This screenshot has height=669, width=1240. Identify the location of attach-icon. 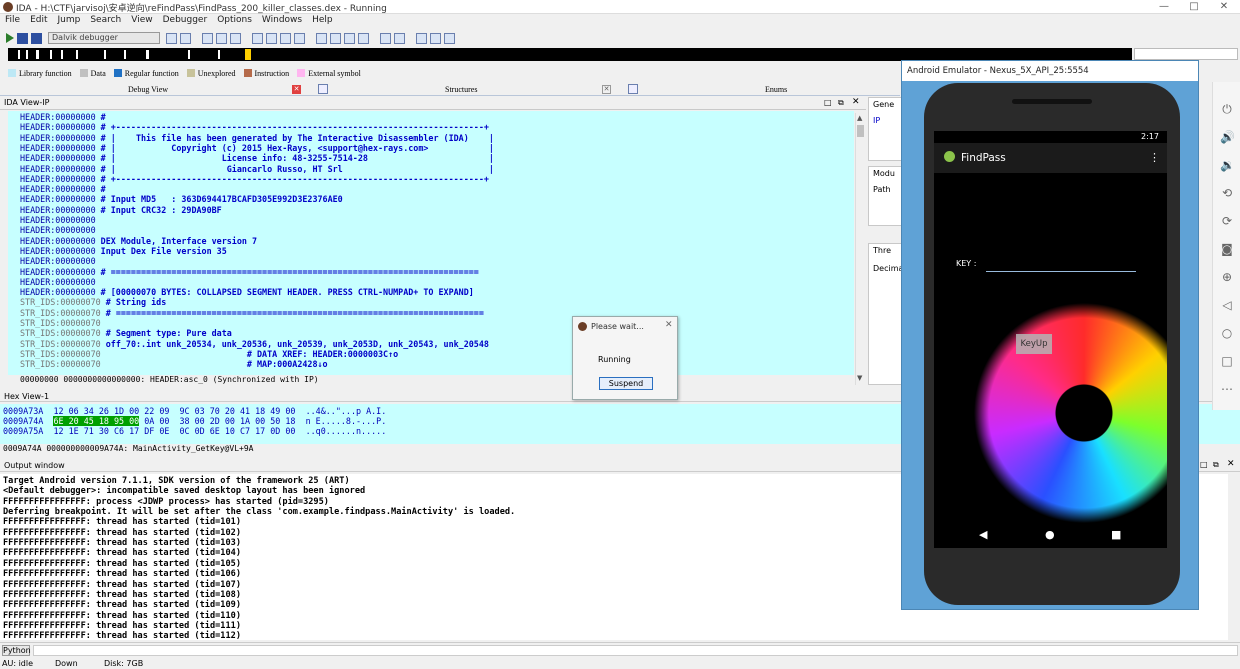
(171, 38).